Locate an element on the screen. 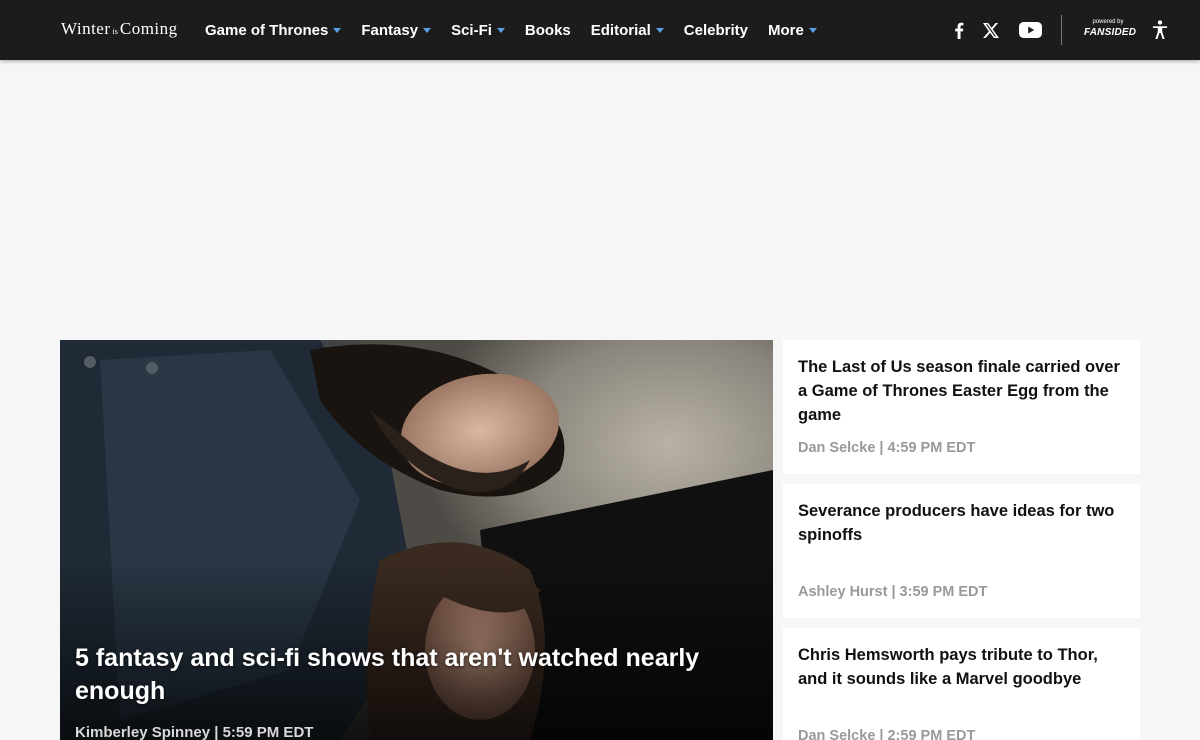 This screenshot has width=1200, height=740. nav-item-label: Fantasy is located at coordinates (390, 30).